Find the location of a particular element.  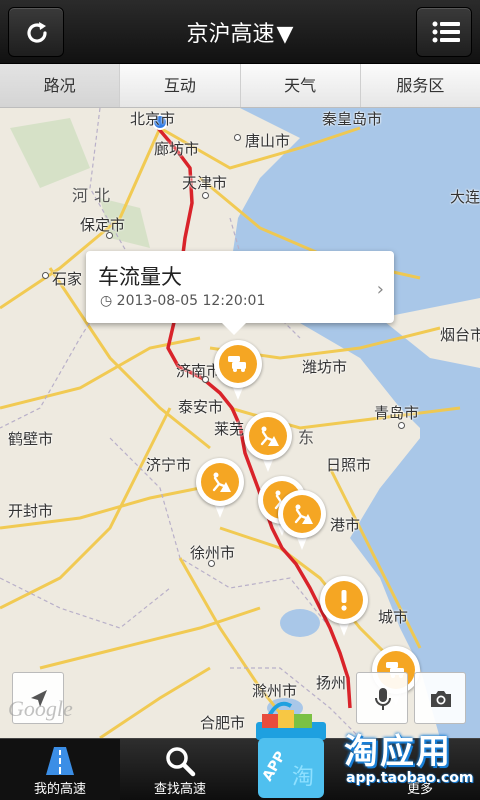

city-label: 开封市 is located at coordinates (31, 511).